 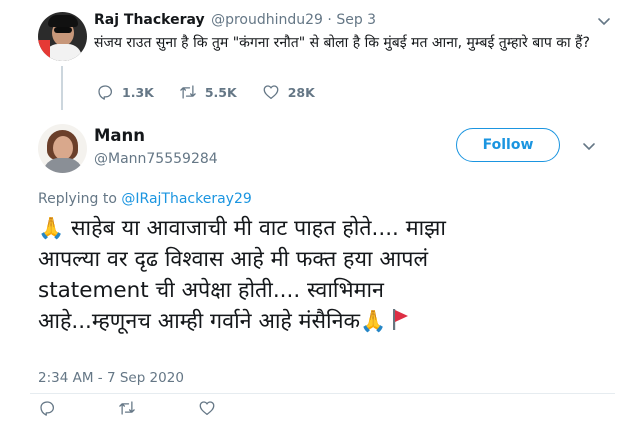 What do you see at coordinates (400, 319) in the screenshot?
I see `red-flag-emoji` at bounding box center [400, 319].